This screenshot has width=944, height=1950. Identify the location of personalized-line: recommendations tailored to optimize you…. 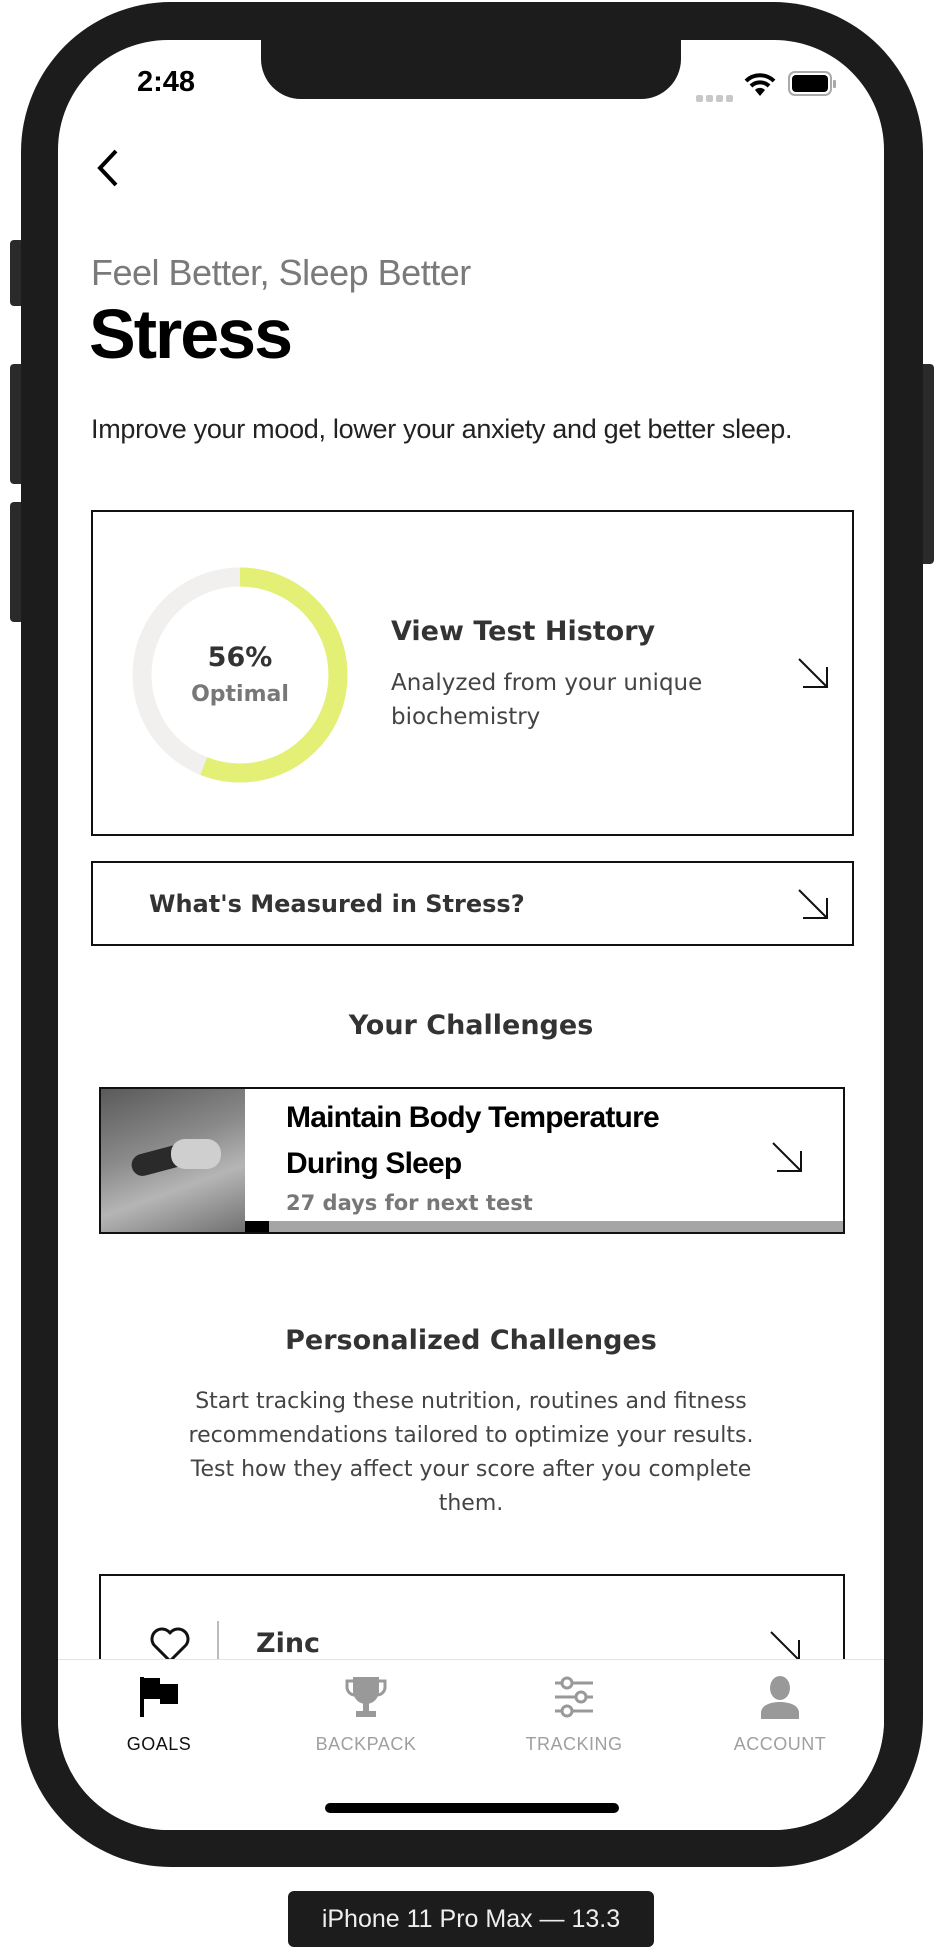
(471, 1435).